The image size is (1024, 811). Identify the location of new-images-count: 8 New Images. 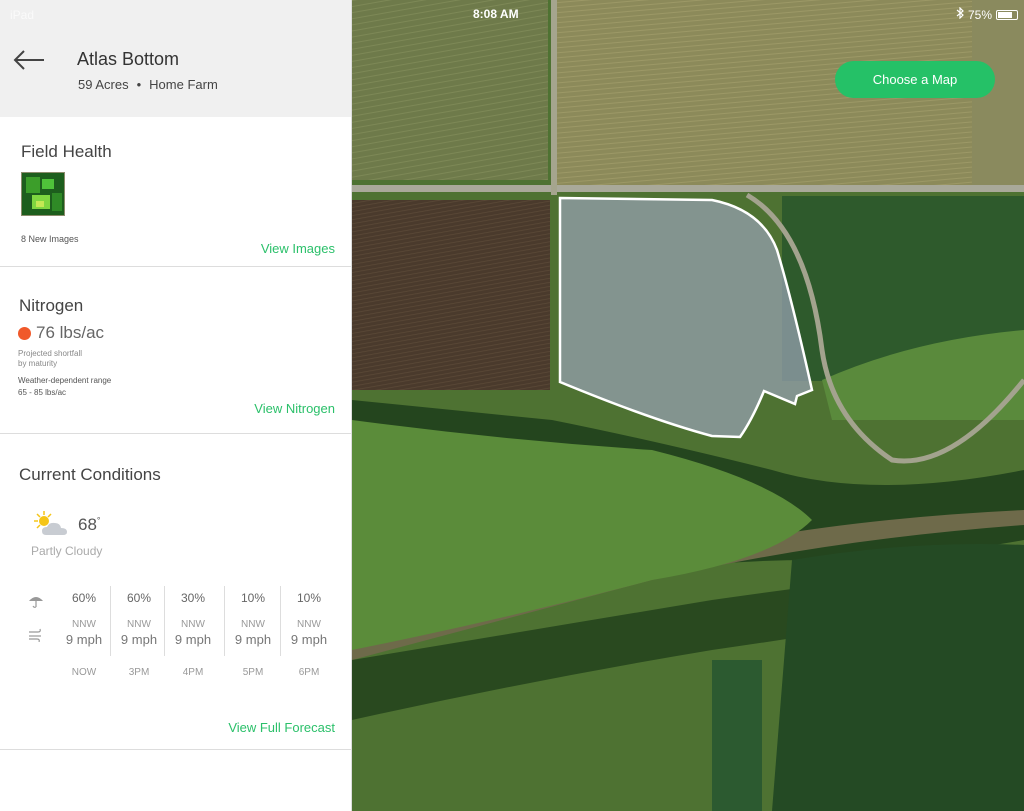
(50, 239).